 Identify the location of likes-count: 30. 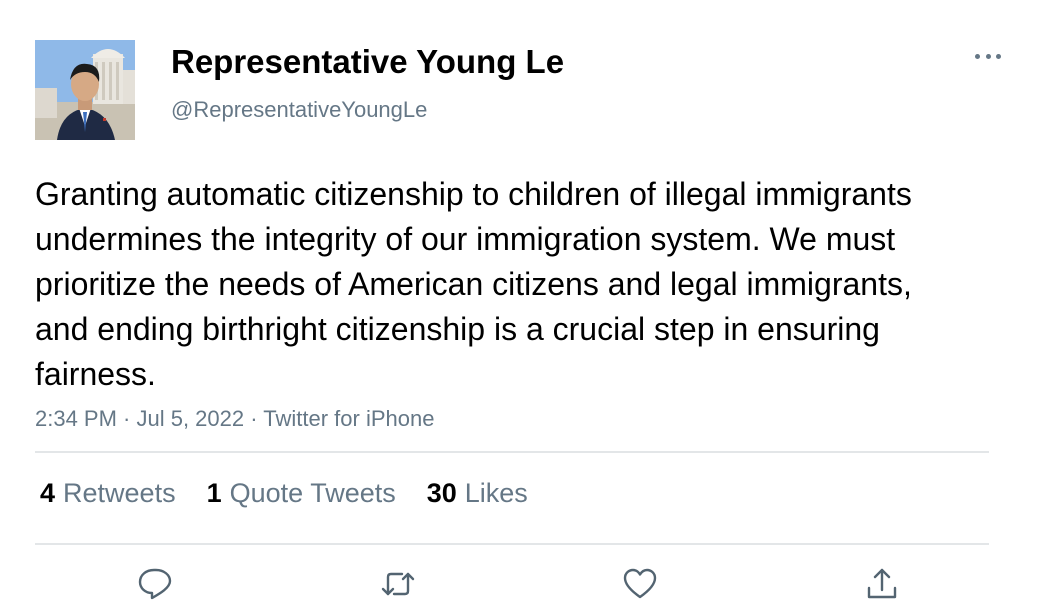
(441, 493).